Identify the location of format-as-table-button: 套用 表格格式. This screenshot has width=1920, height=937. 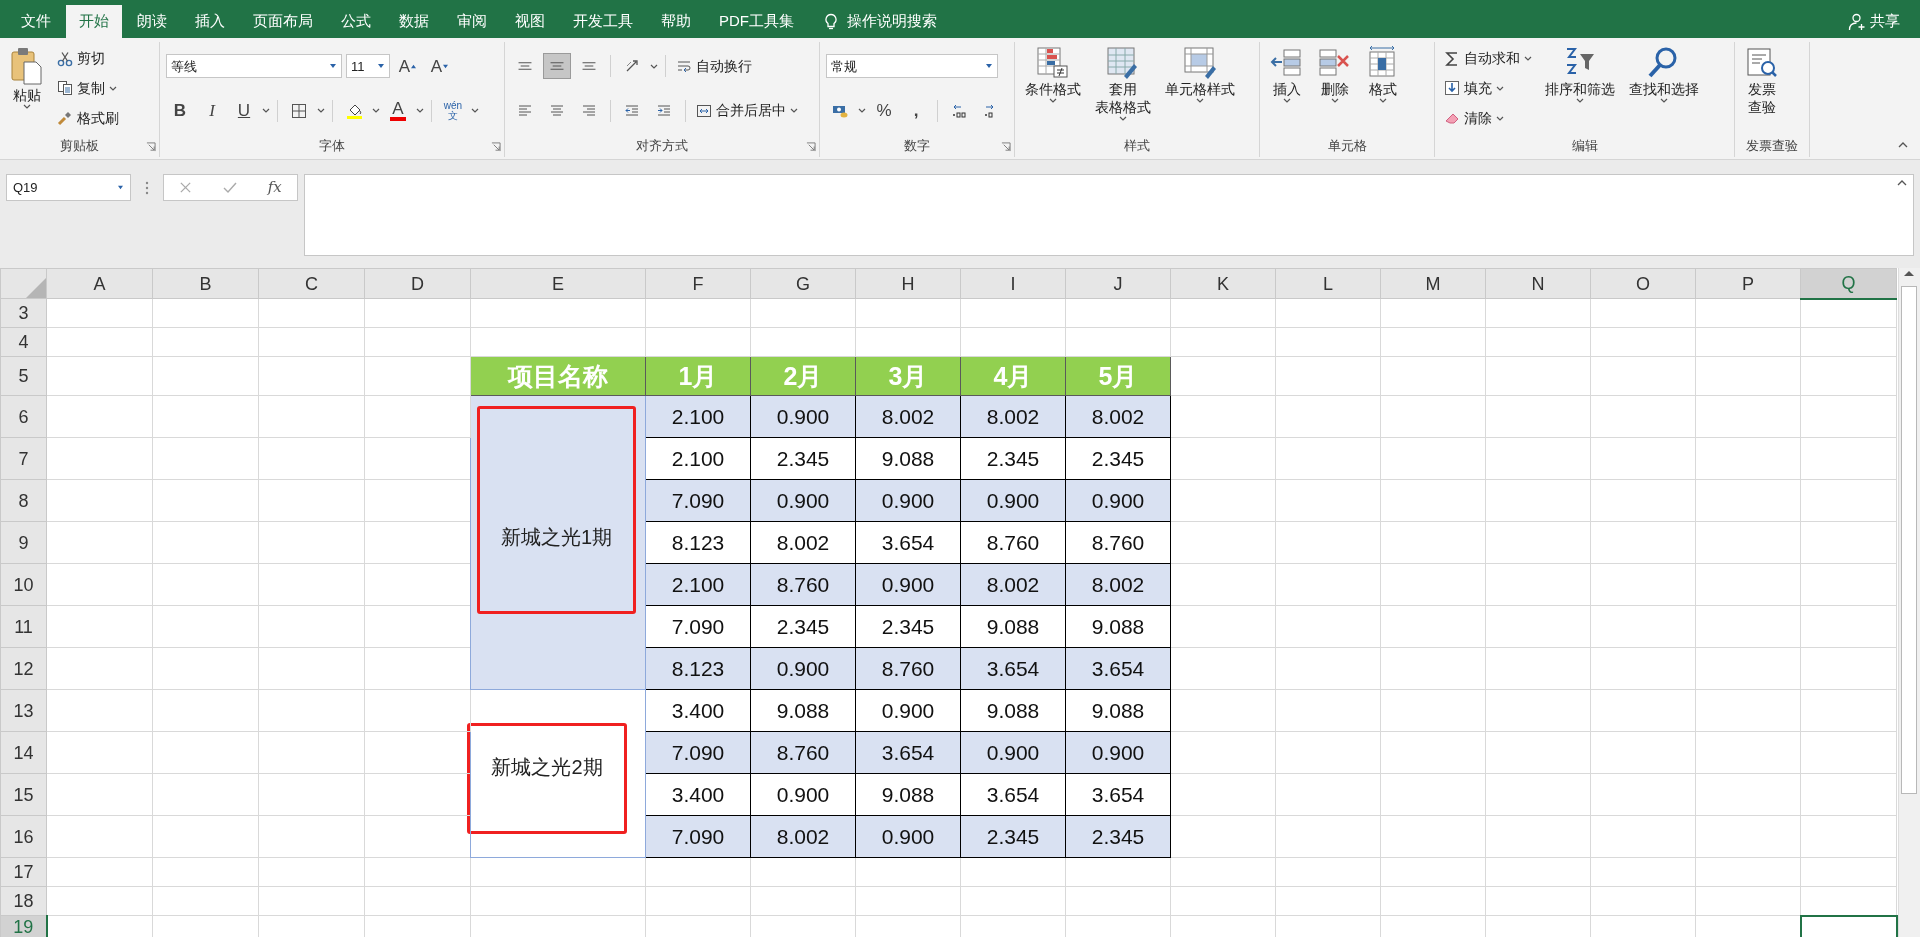
(1123, 88).